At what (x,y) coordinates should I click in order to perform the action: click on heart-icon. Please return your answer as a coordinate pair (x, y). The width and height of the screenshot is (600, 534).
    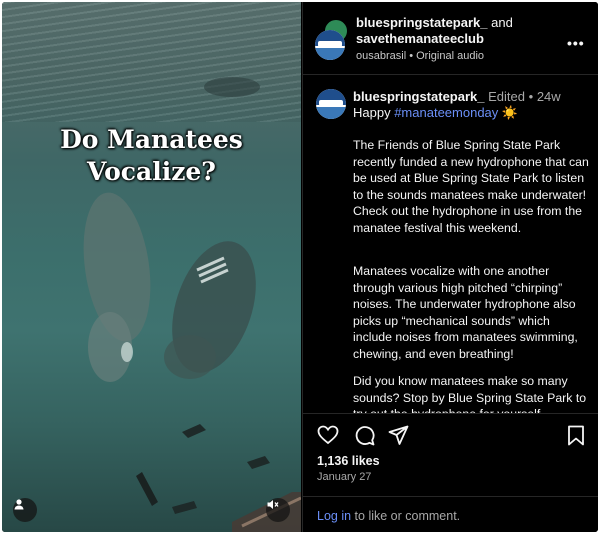
    Looking at the image, I should click on (328, 435).